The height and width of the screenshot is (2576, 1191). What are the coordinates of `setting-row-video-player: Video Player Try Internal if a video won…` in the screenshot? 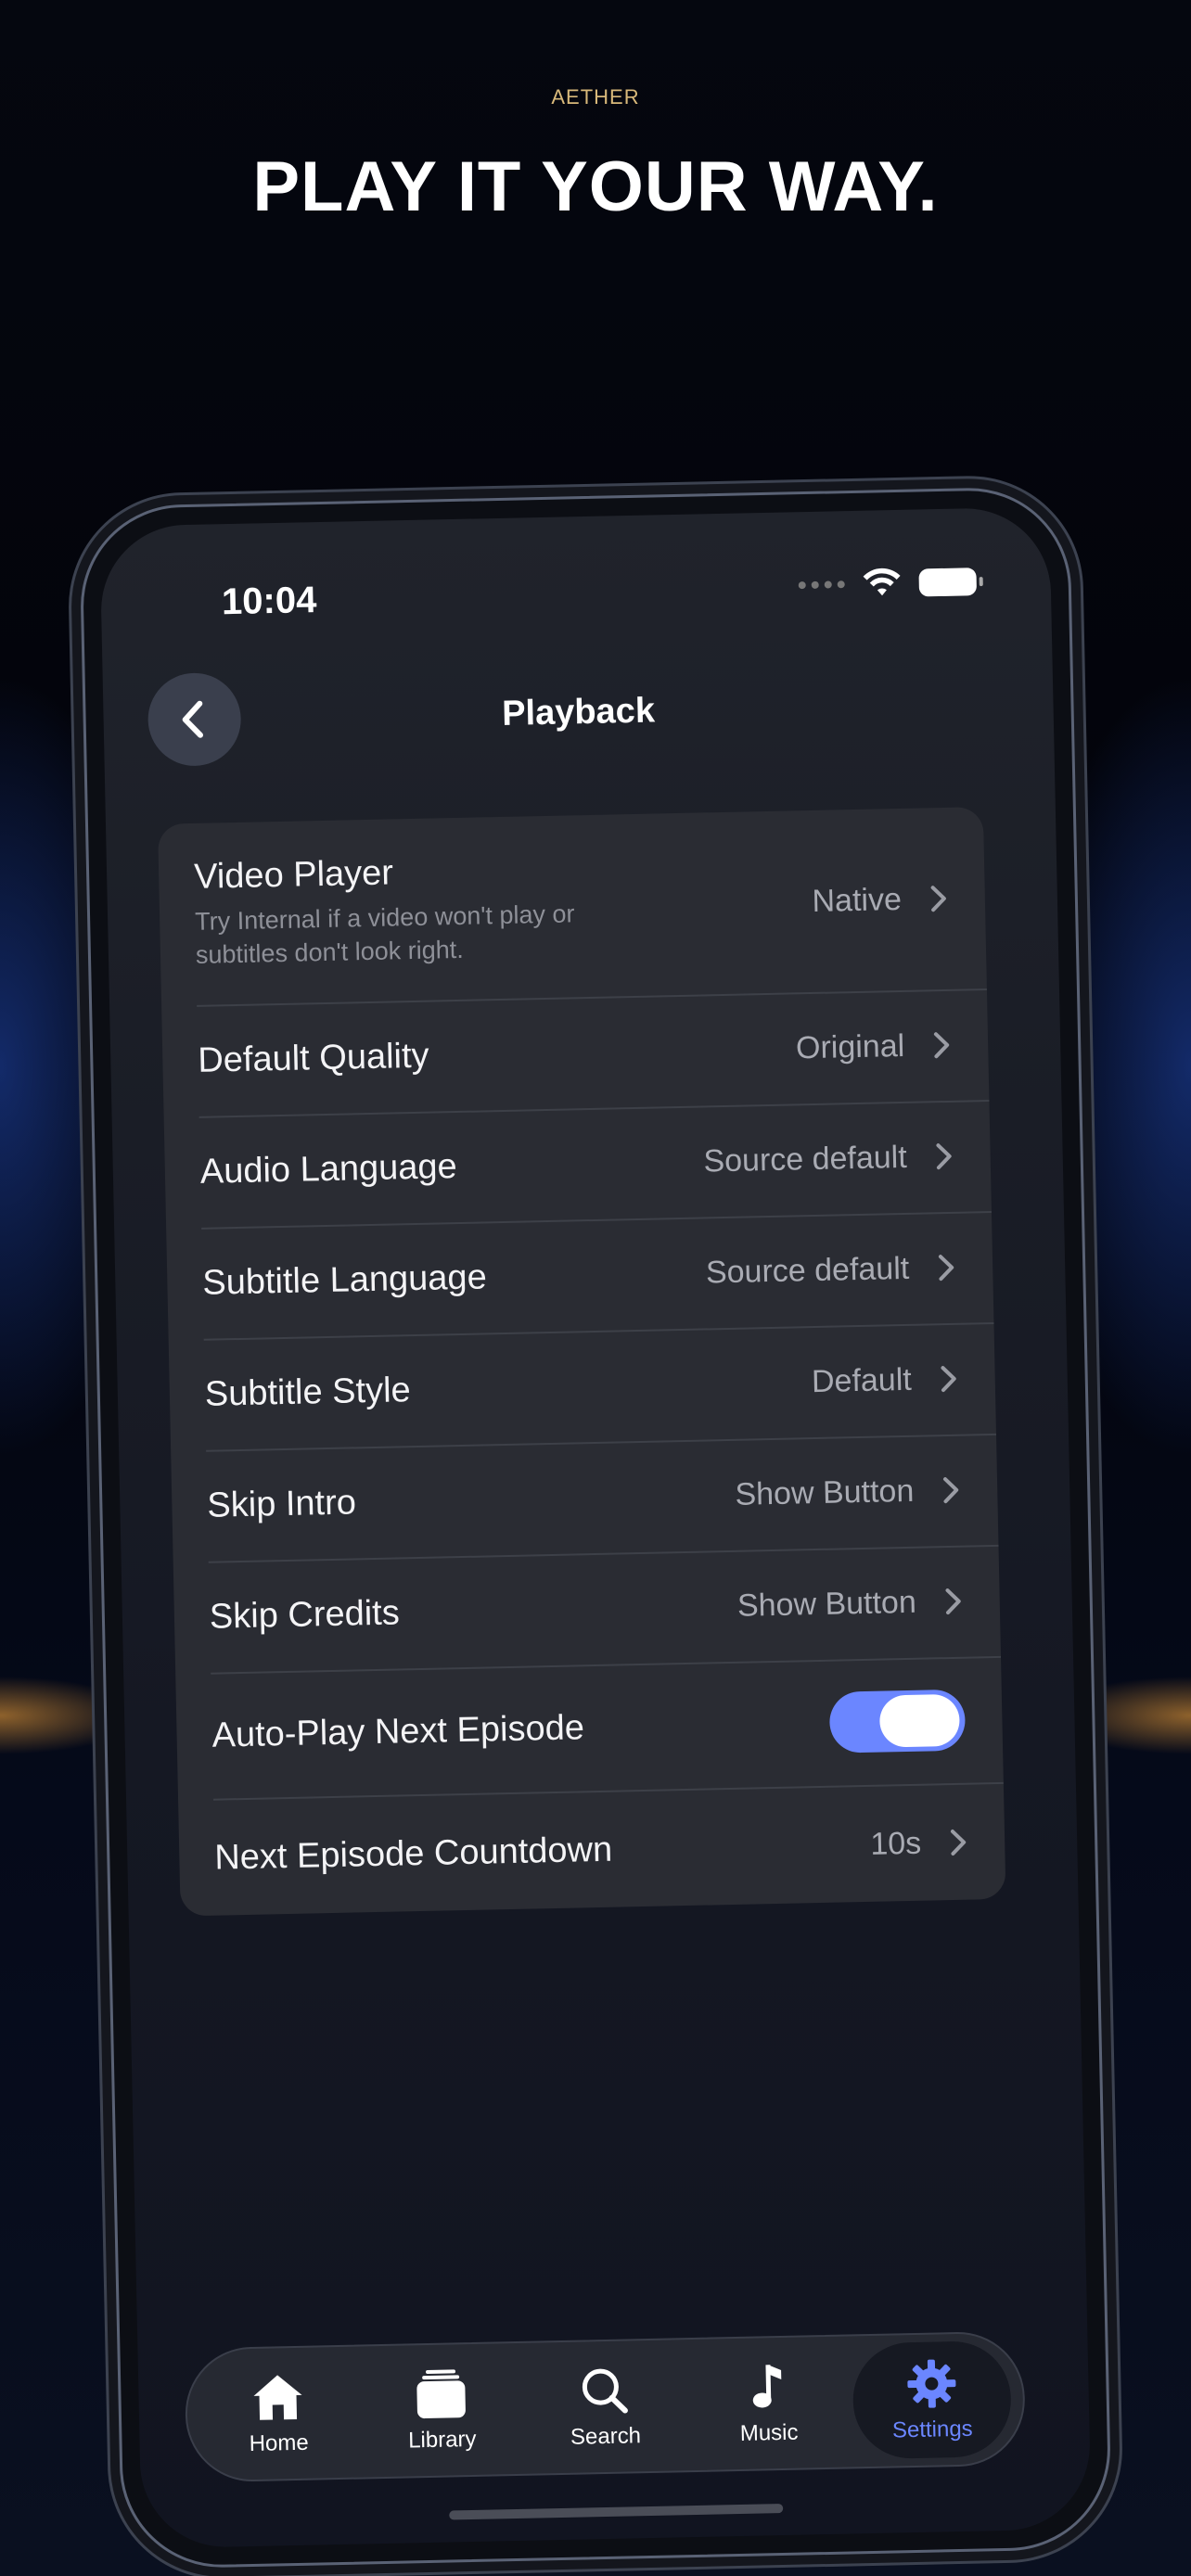 It's located at (572, 907).